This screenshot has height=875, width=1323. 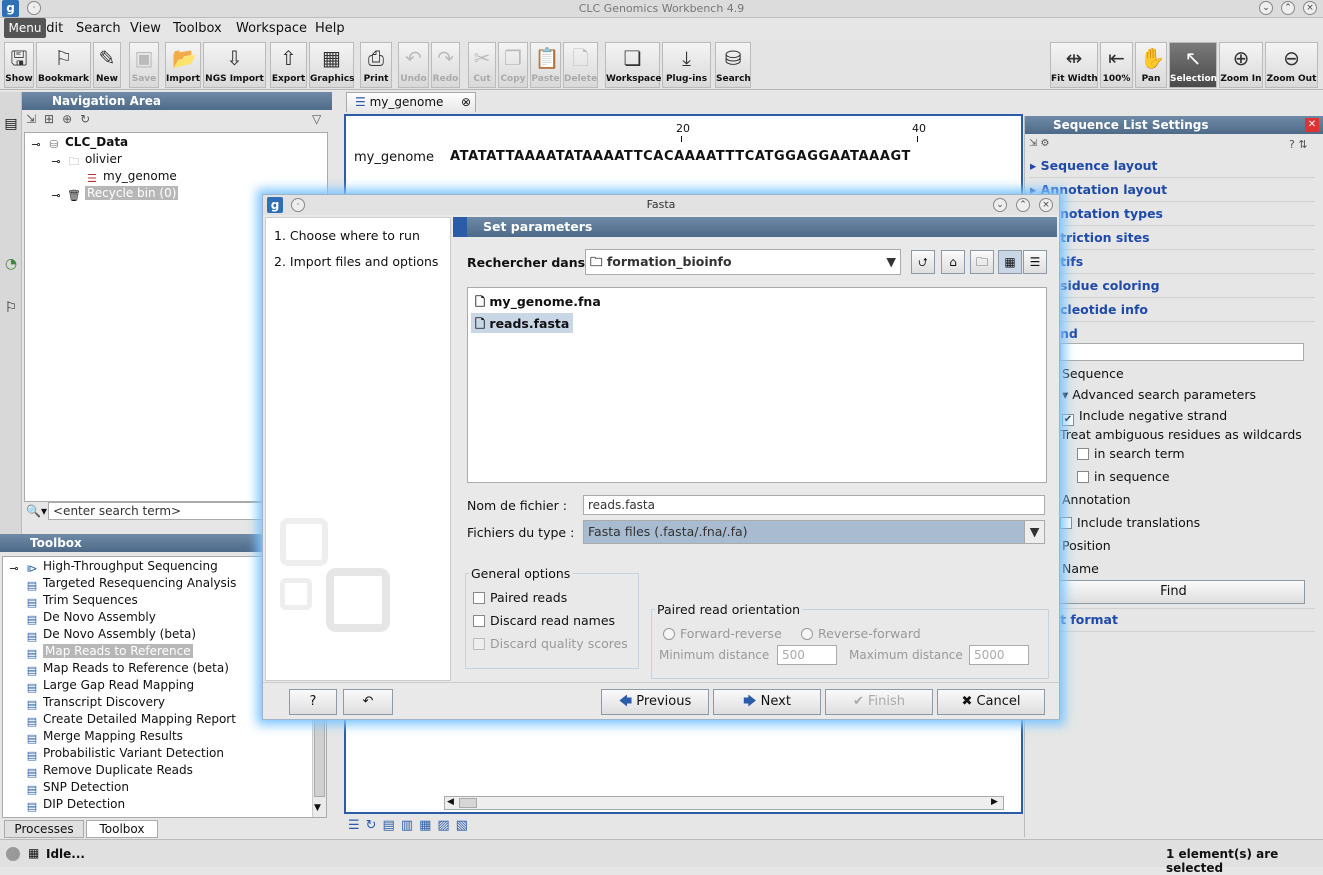 What do you see at coordinates (1291, 65) in the screenshot?
I see `zoom-out-button: ⊖ Zoom Out` at bounding box center [1291, 65].